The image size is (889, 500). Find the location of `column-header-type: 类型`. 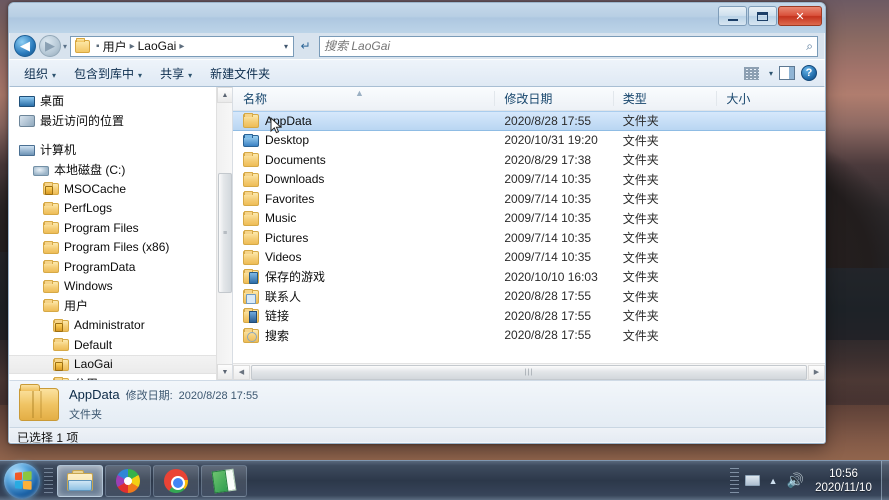

column-header-type: 类型 is located at coordinates (664, 98).